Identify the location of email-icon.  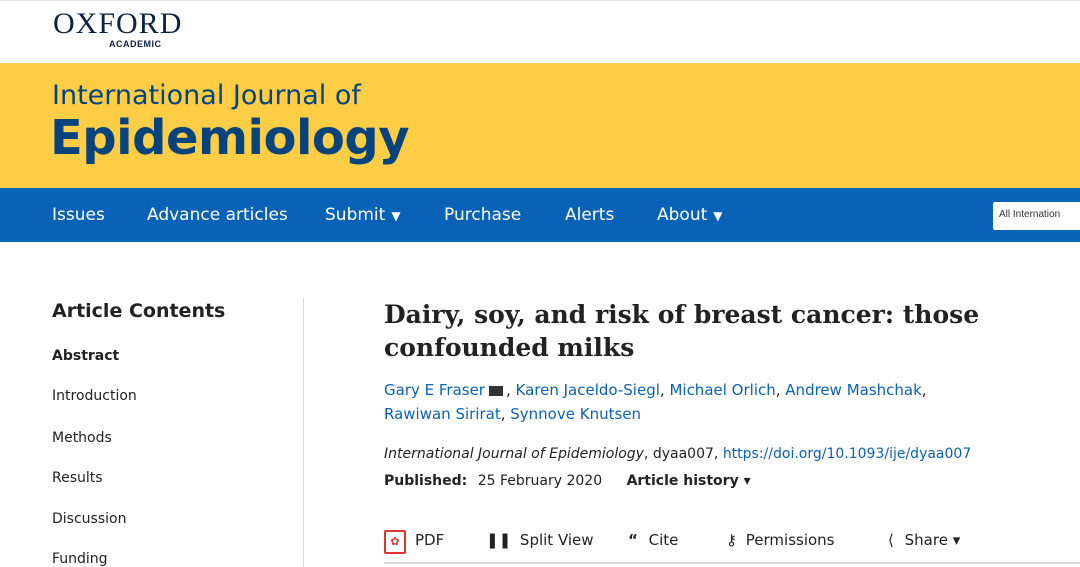
(495, 391).